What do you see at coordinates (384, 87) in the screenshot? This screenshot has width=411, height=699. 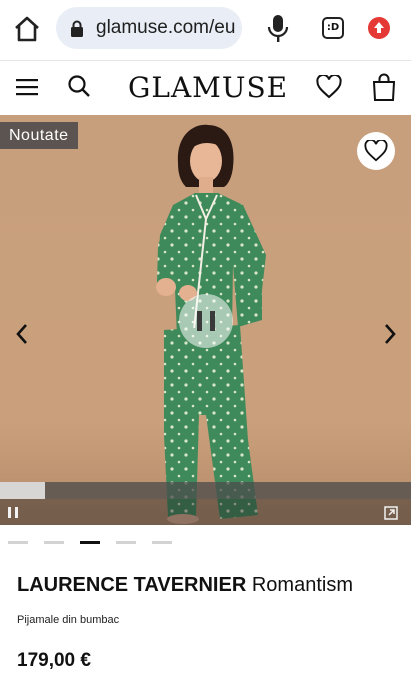 I see `bag-icon` at bounding box center [384, 87].